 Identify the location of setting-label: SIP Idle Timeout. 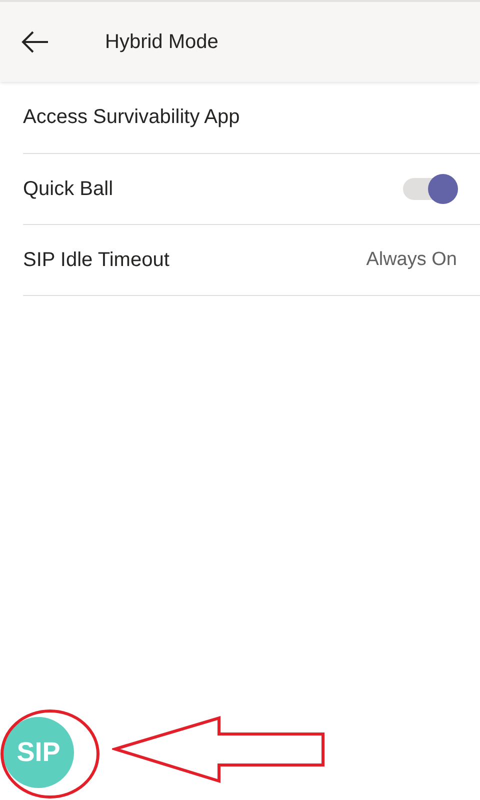
(96, 260).